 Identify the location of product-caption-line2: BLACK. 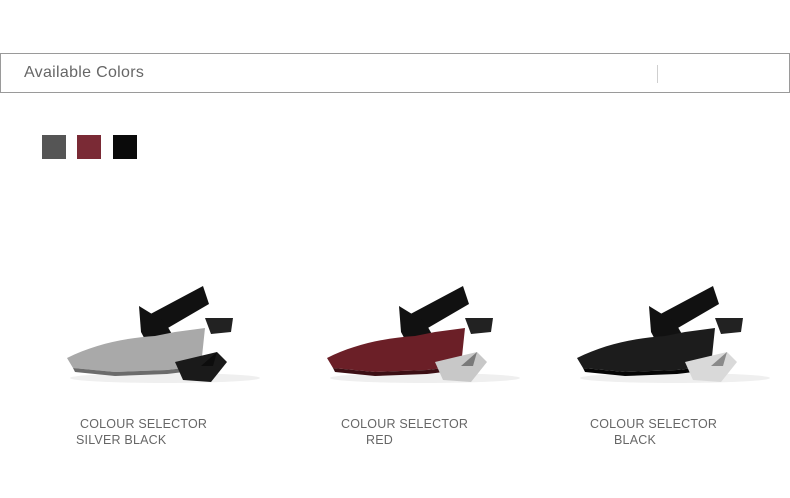
(635, 440).